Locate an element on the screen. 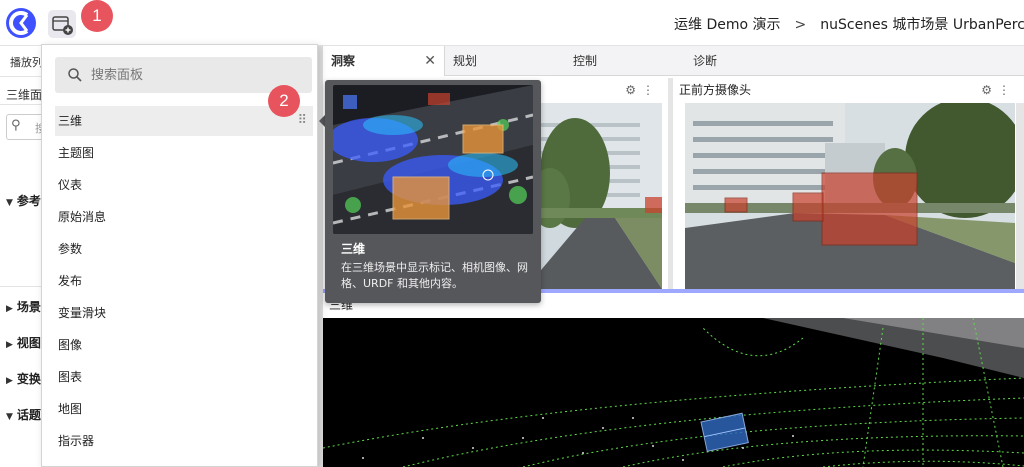  menu-item-indicator: 指示器 is located at coordinates (184, 441).